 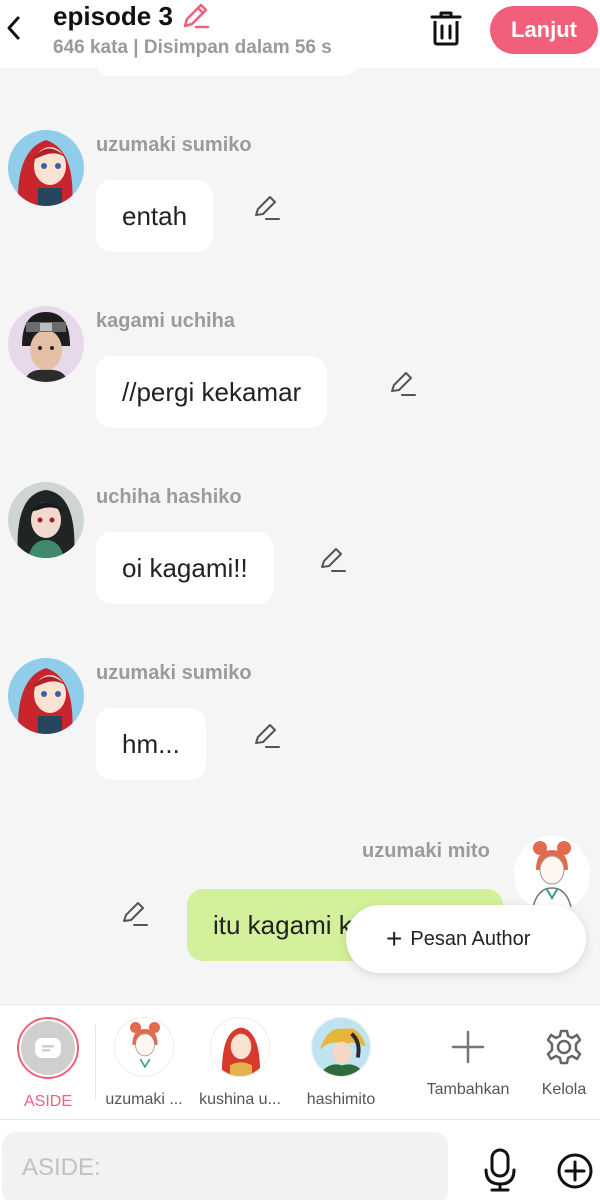 I want to click on plus-icon, so click(x=468, y=1047).